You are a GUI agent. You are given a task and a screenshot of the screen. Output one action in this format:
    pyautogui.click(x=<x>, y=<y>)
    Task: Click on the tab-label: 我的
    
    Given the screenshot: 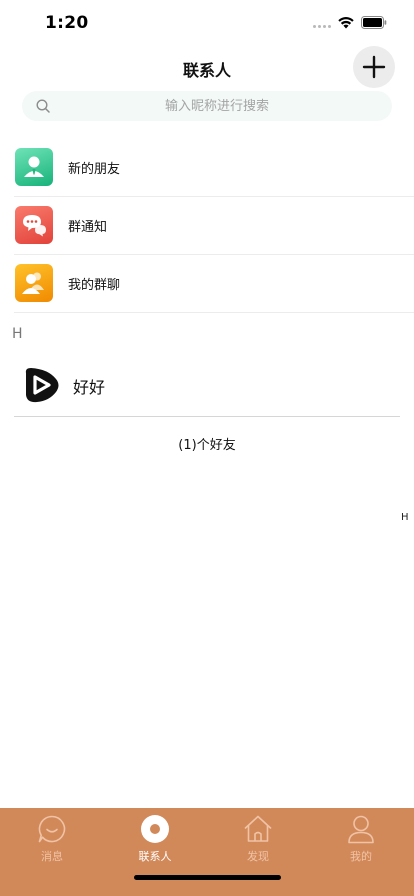 What is the action you would take?
    pyautogui.click(x=361, y=856)
    